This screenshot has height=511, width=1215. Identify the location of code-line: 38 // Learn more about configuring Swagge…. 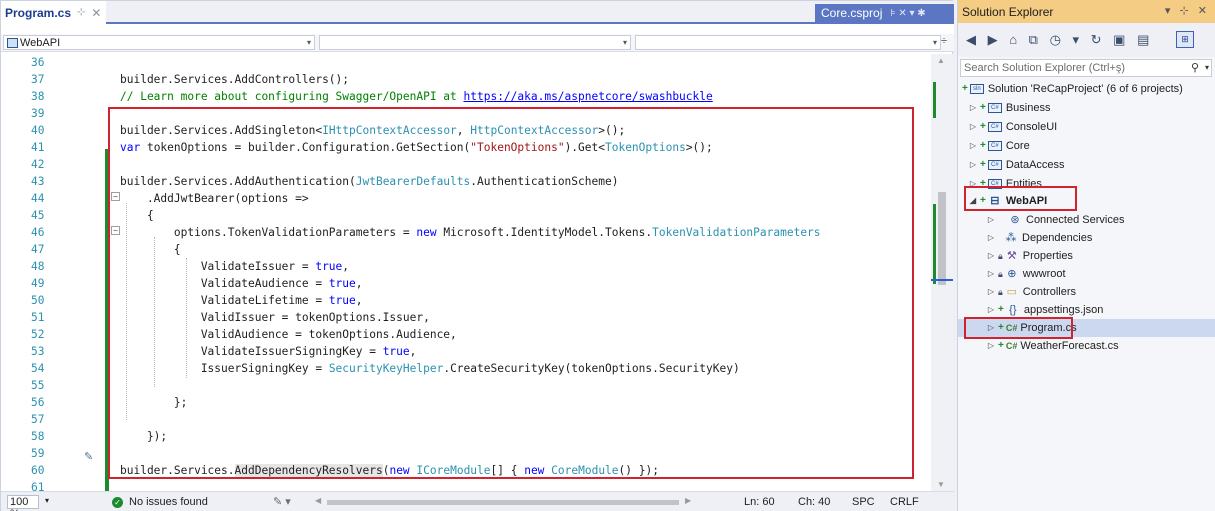
(466, 96).